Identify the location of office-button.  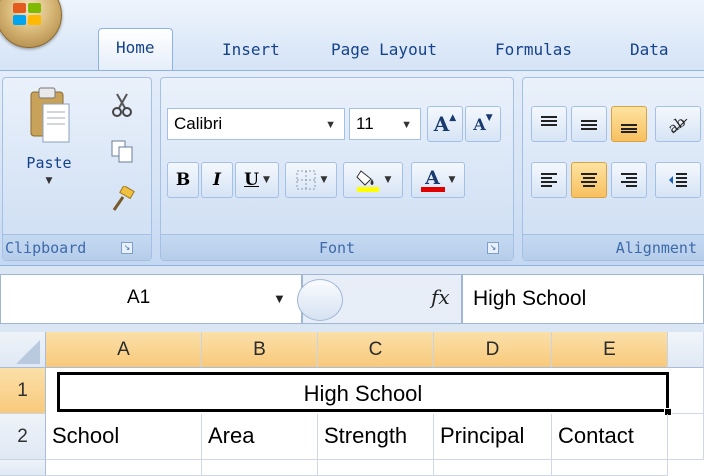
(31, 24).